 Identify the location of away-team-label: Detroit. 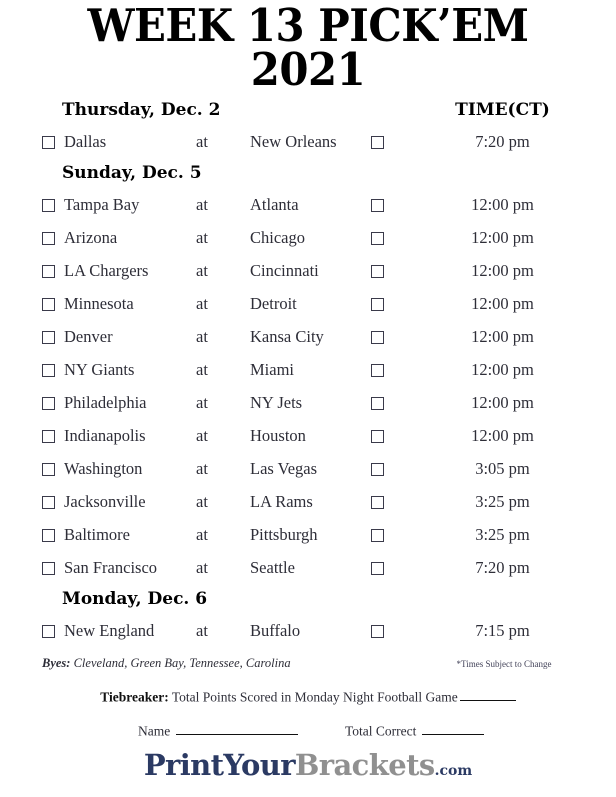
(273, 303).